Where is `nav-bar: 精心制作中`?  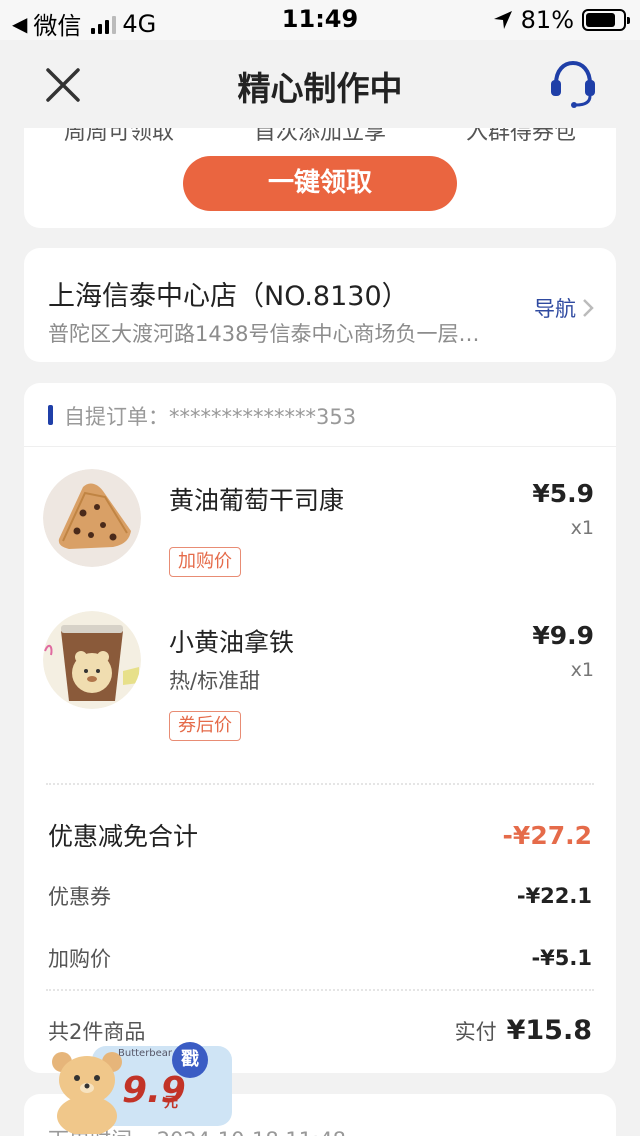
nav-bar: 精心制作中 is located at coordinates (320, 84).